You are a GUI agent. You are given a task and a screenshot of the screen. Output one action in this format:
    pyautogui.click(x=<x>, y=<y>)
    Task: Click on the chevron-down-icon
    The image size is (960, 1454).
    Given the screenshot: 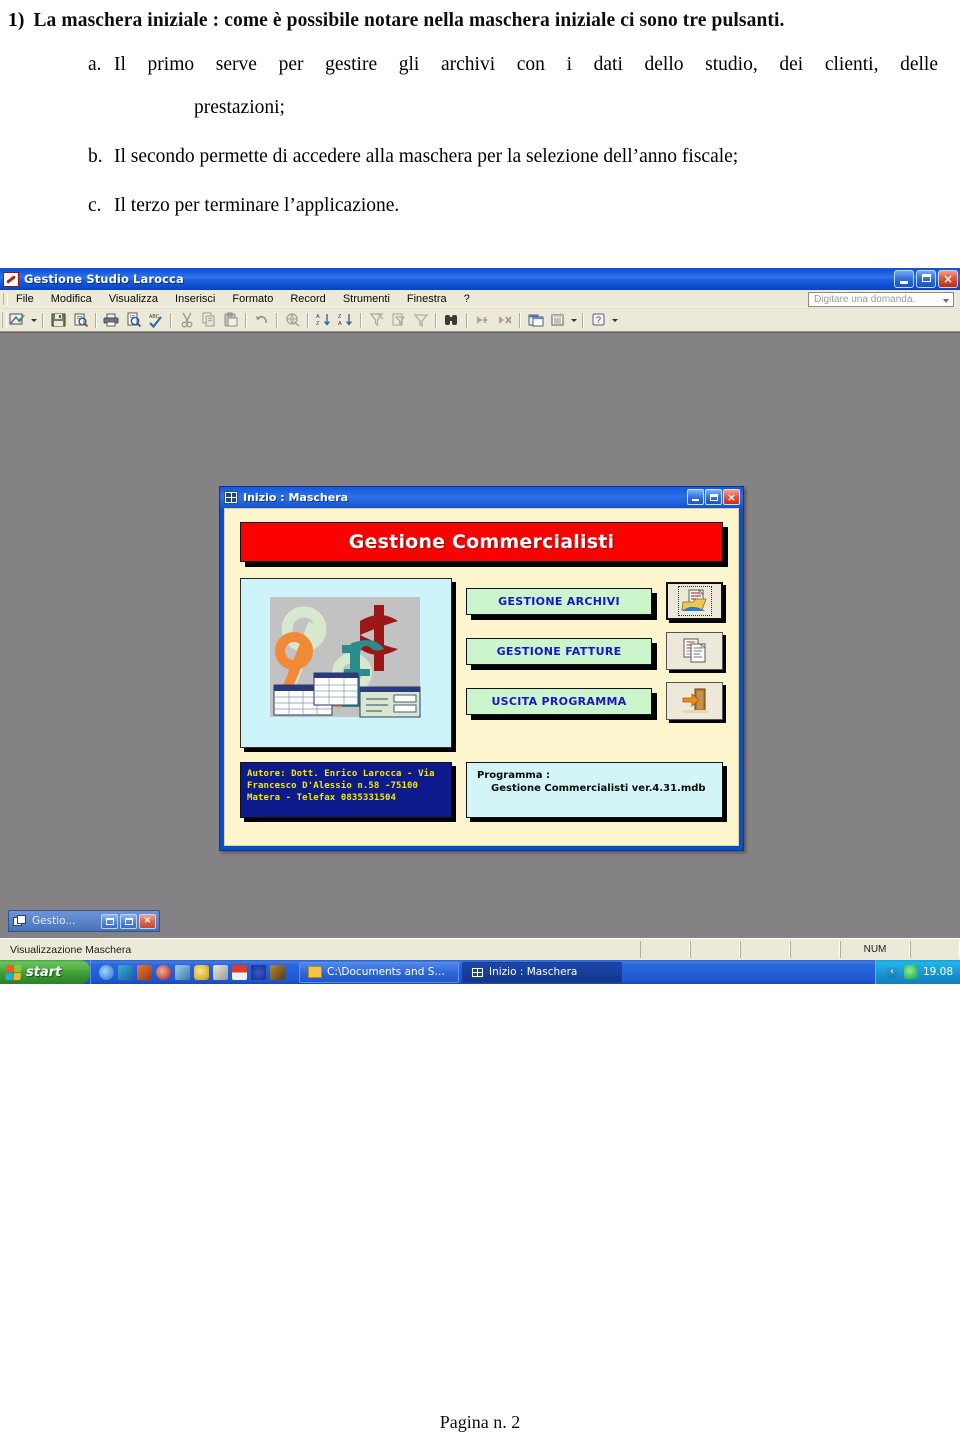 What is the action you would take?
    pyautogui.click(x=945, y=300)
    